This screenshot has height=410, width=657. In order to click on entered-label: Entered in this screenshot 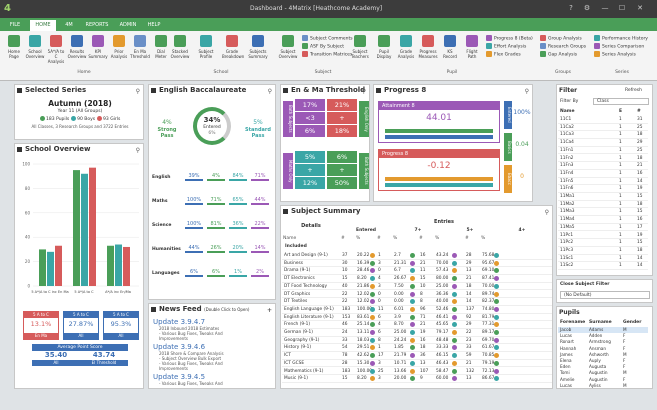, I will do `click(212, 127)`.